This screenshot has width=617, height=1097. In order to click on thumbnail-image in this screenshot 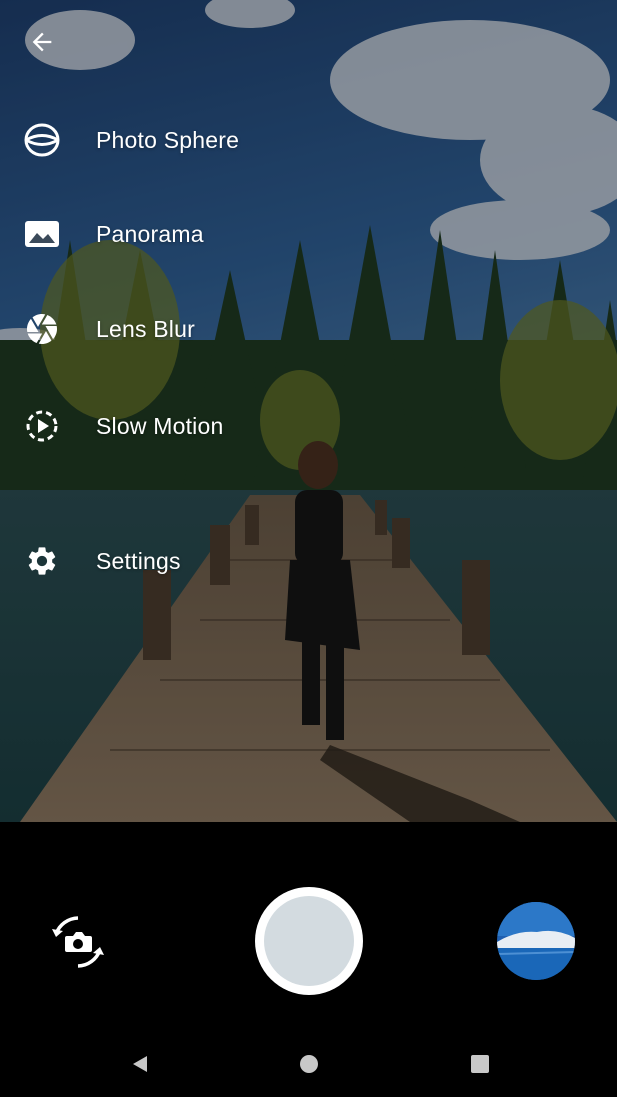, I will do `click(536, 941)`.